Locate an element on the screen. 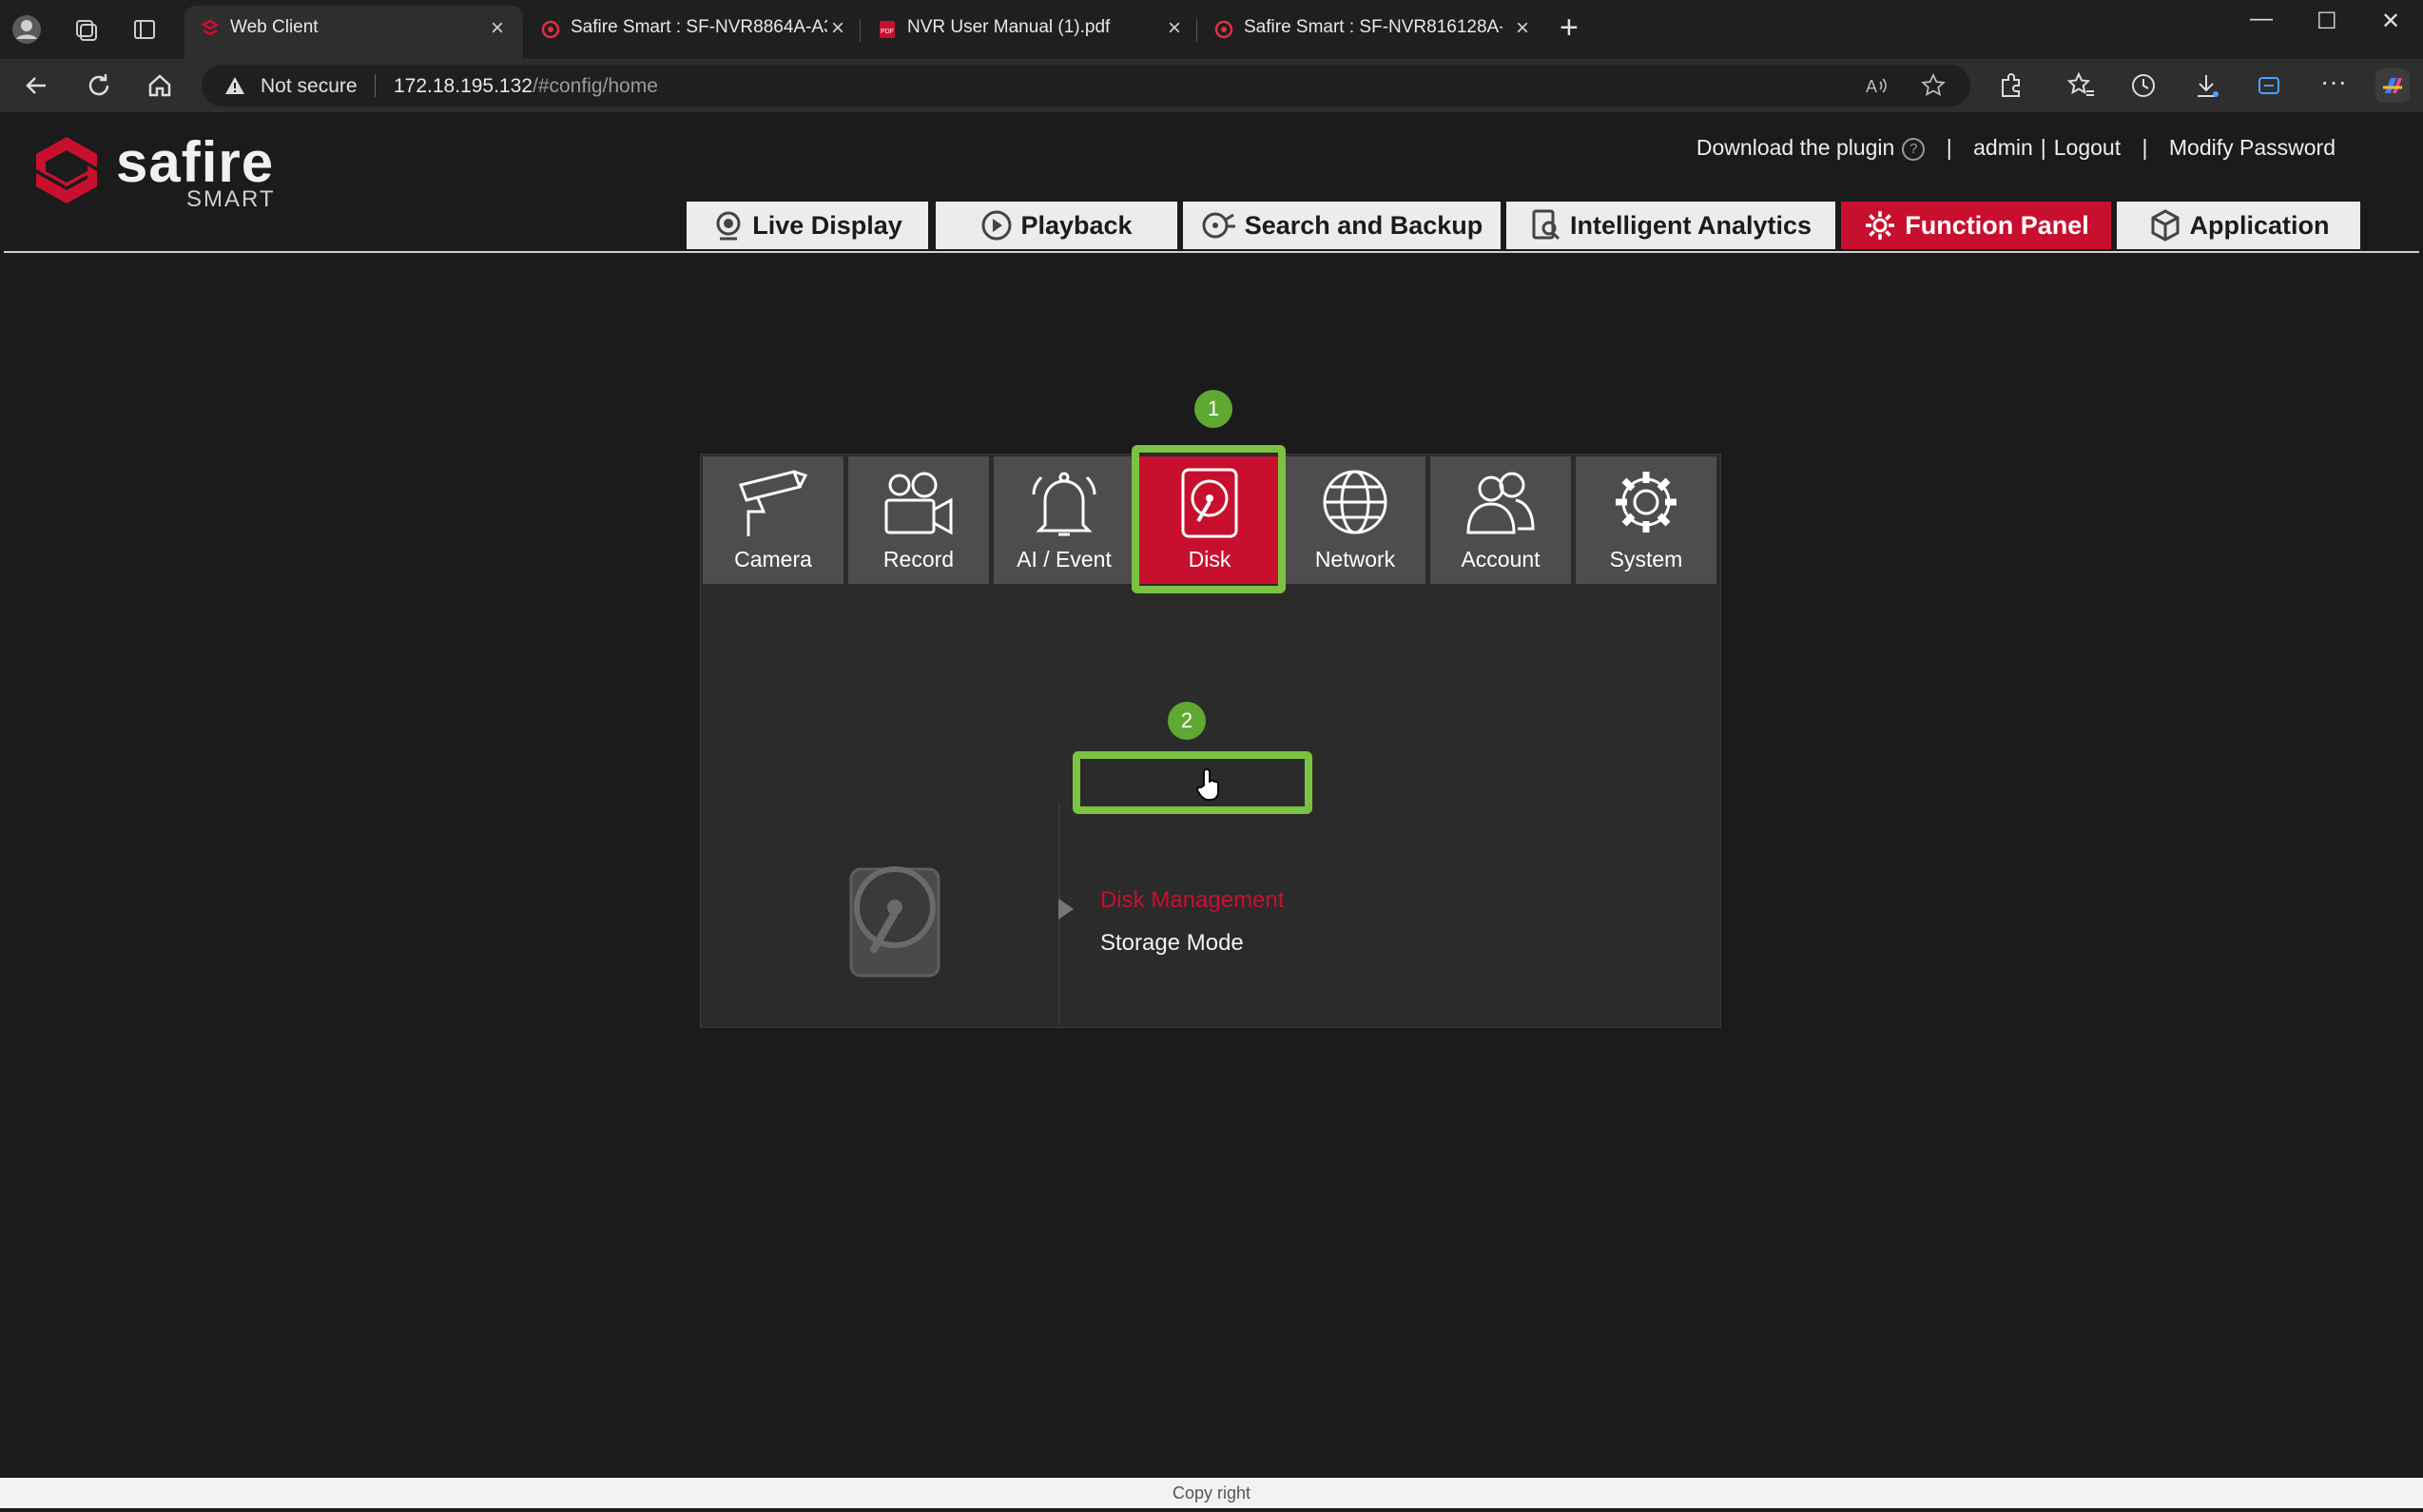  nav-live-display: Live Display is located at coordinates (807, 225).